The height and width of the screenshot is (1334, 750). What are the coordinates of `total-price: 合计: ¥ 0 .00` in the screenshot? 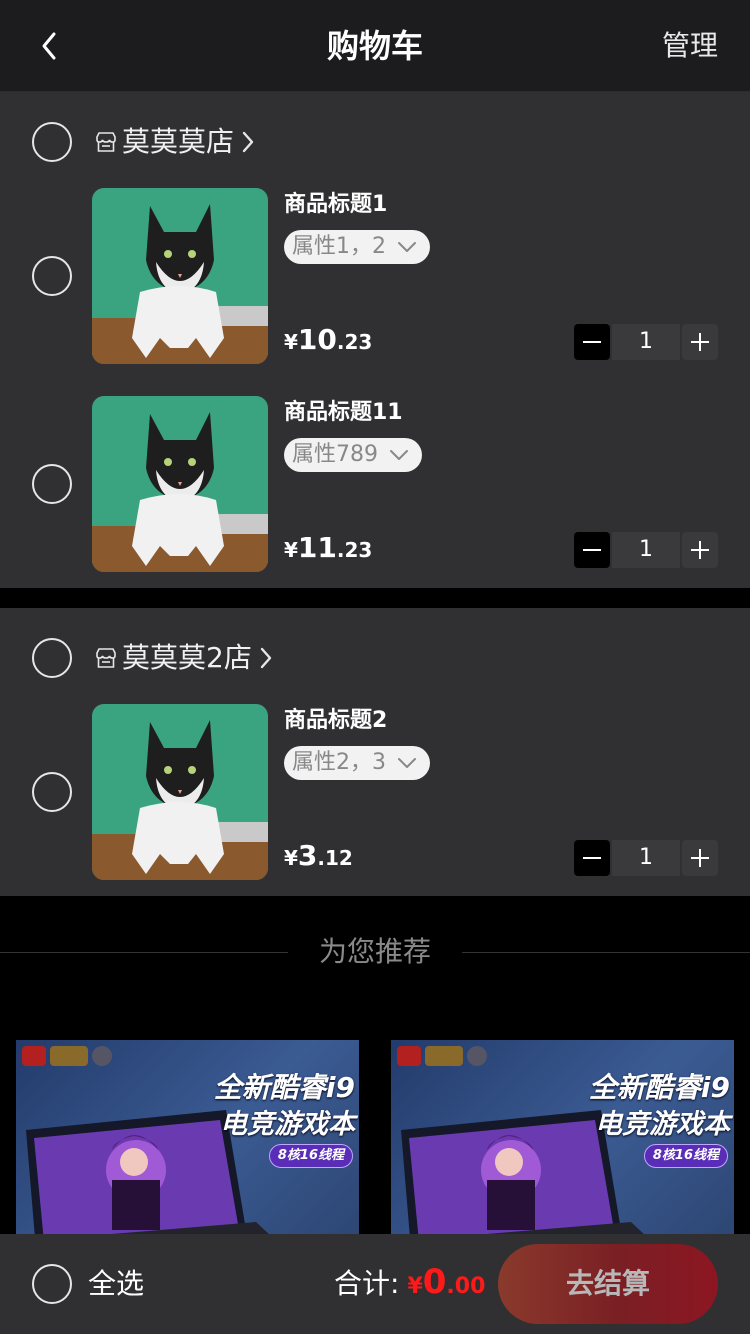 It's located at (409, 1282).